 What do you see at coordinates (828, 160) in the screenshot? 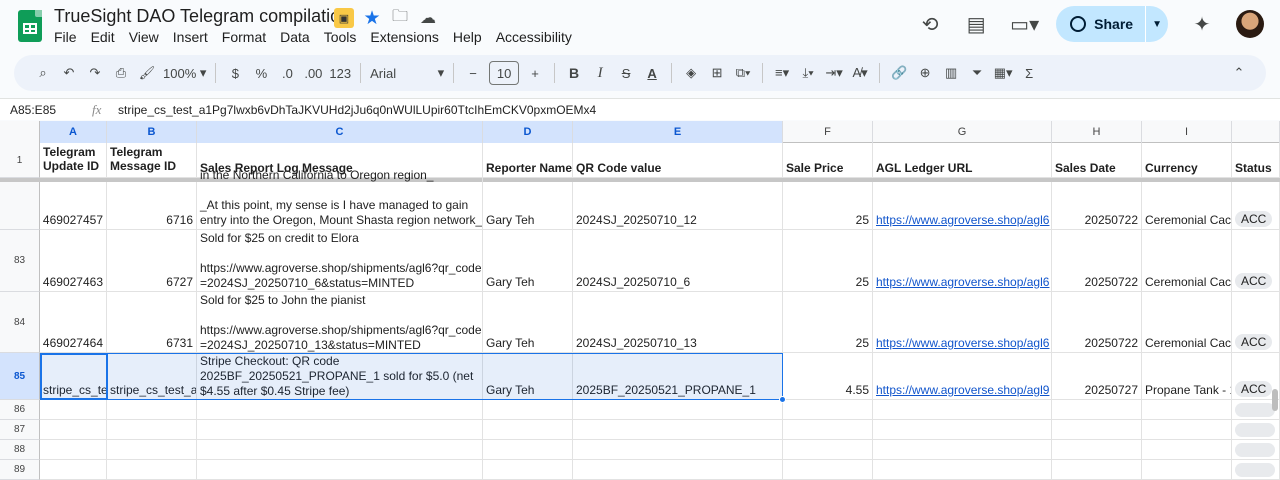
I see `header-cell: Sale Price` at bounding box center [828, 160].